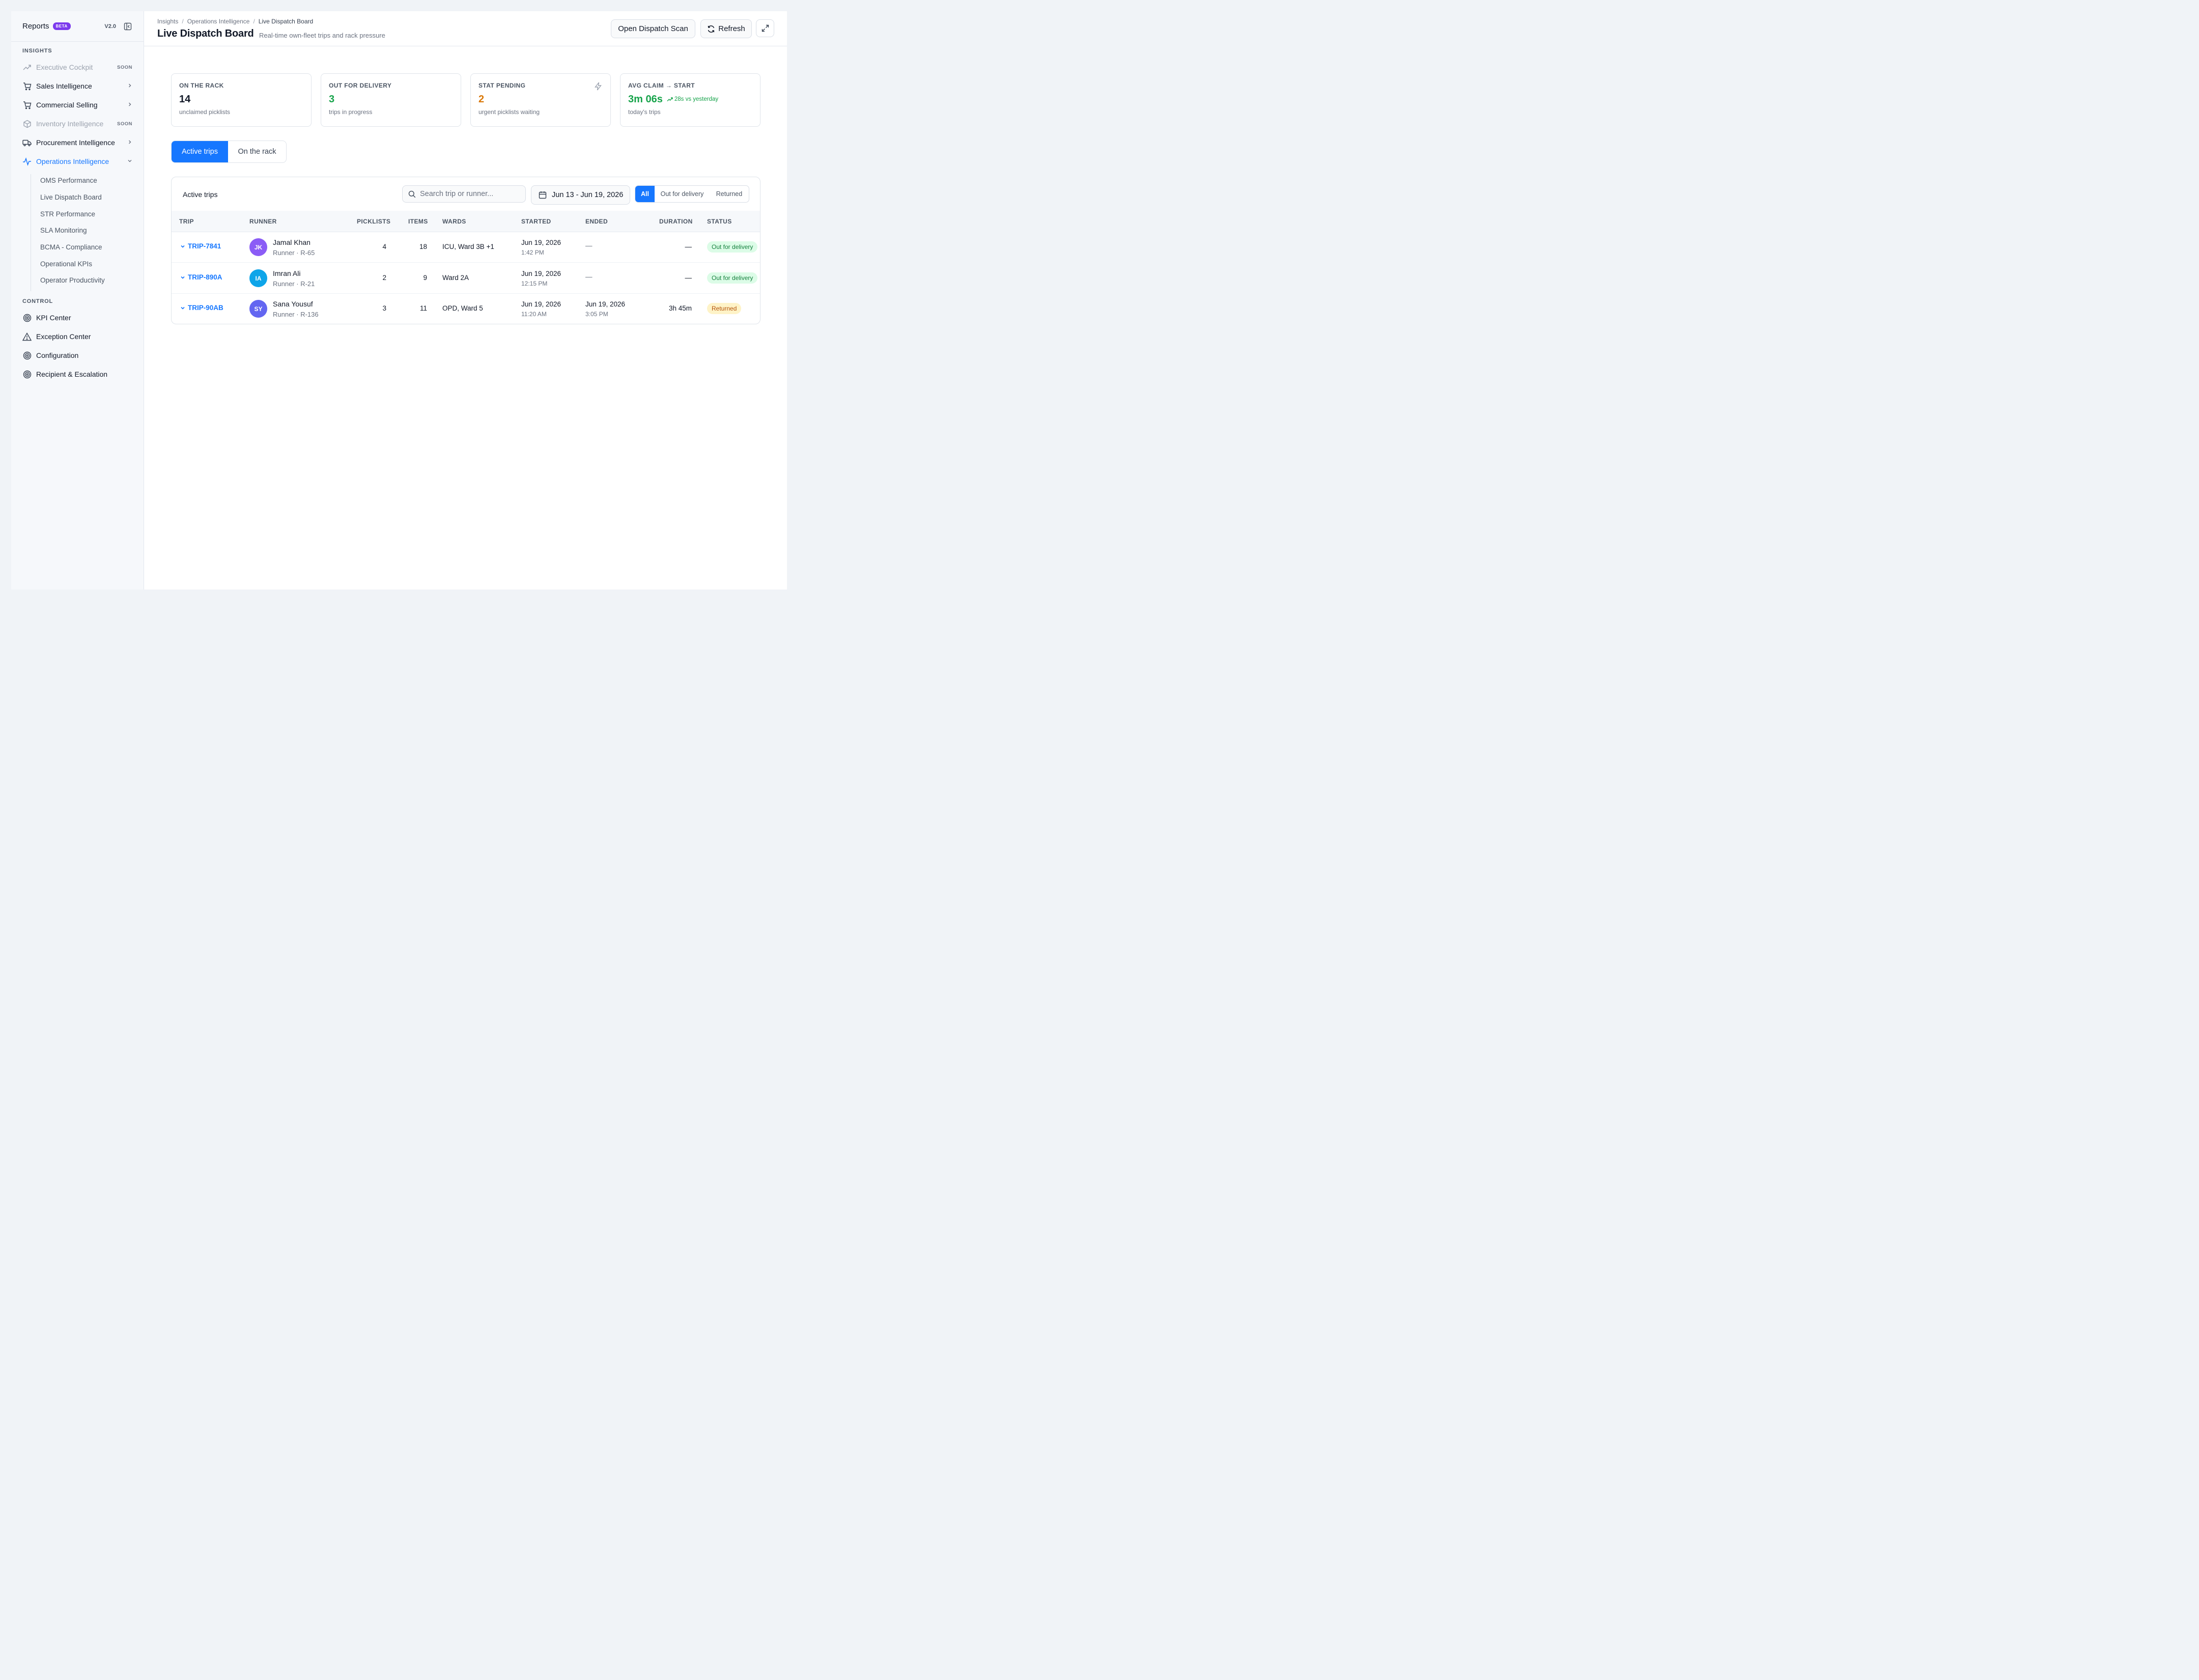  I want to click on kpi-label: STAT PENDING, so click(502, 85).